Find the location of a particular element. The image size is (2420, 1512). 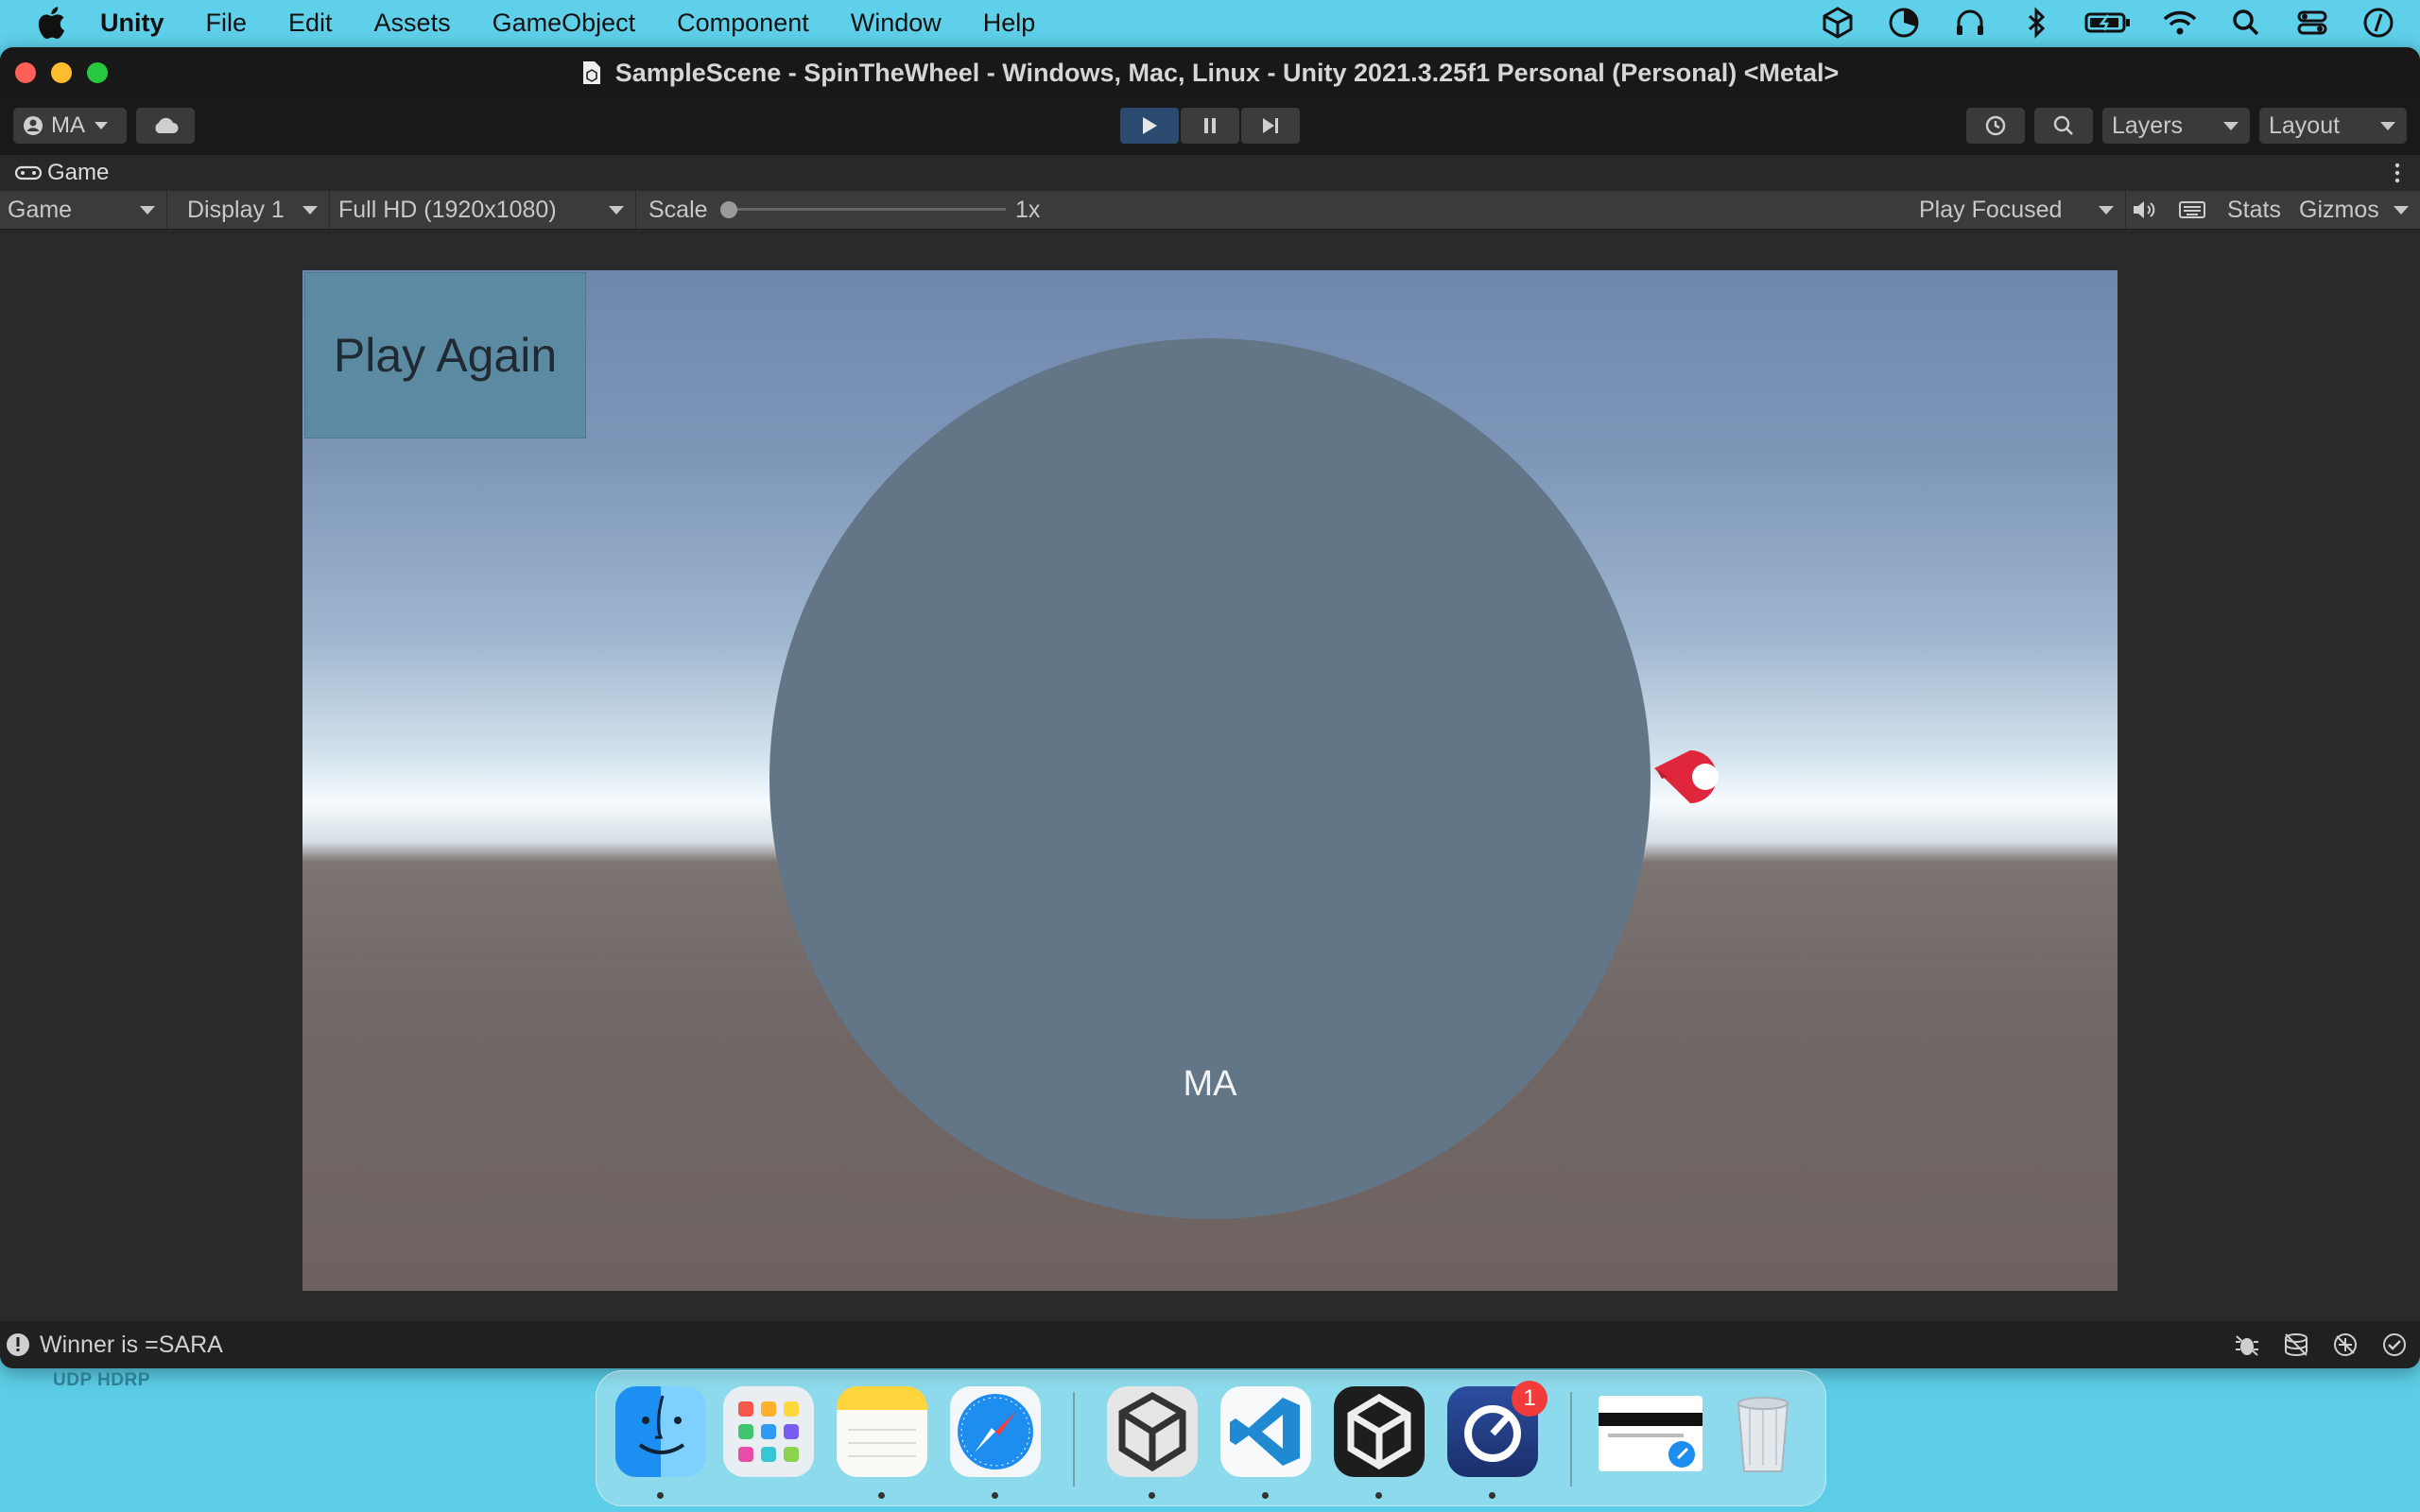

mute-audio-button is located at coordinates (2144, 210).